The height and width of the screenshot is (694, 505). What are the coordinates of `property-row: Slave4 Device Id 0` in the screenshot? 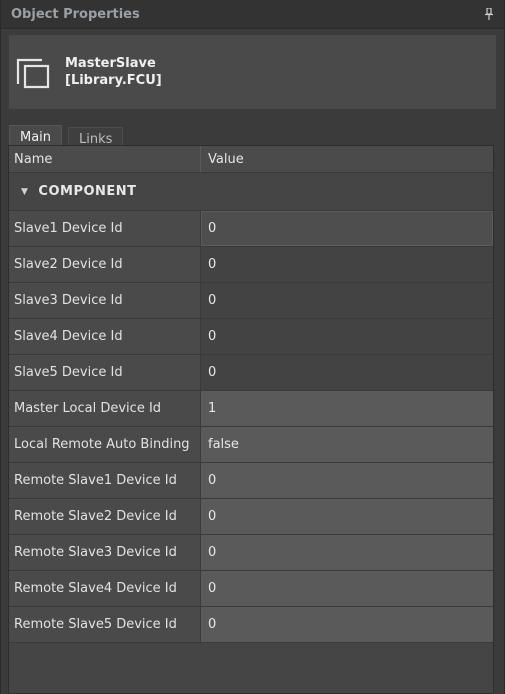 It's located at (251, 337).